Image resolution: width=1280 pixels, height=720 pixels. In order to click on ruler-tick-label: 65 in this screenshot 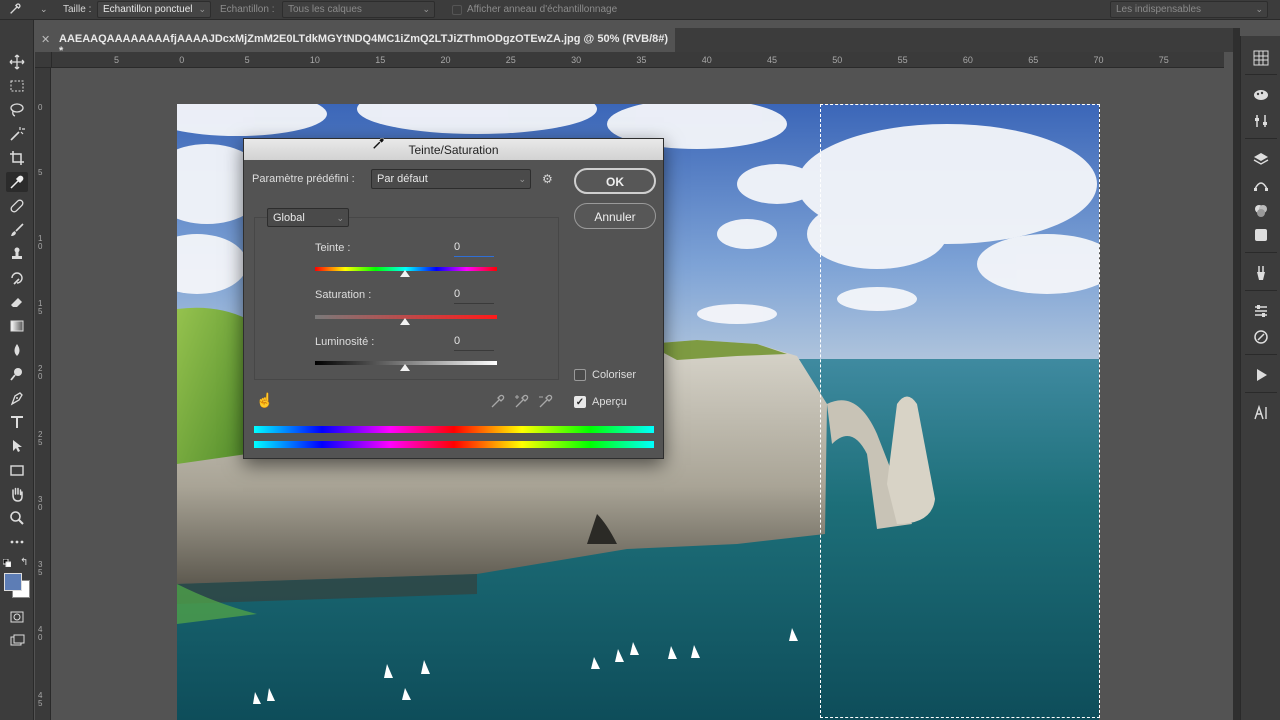, I will do `click(1033, 60)`.